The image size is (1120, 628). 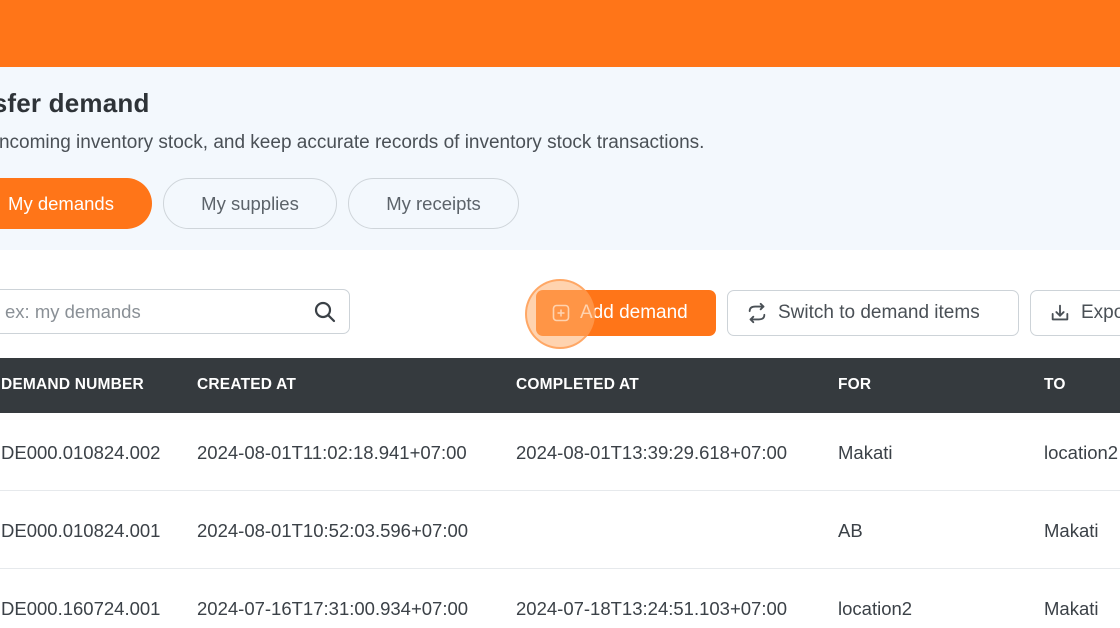 I want to click on cell-for: AB, so click(x=850, y=530).